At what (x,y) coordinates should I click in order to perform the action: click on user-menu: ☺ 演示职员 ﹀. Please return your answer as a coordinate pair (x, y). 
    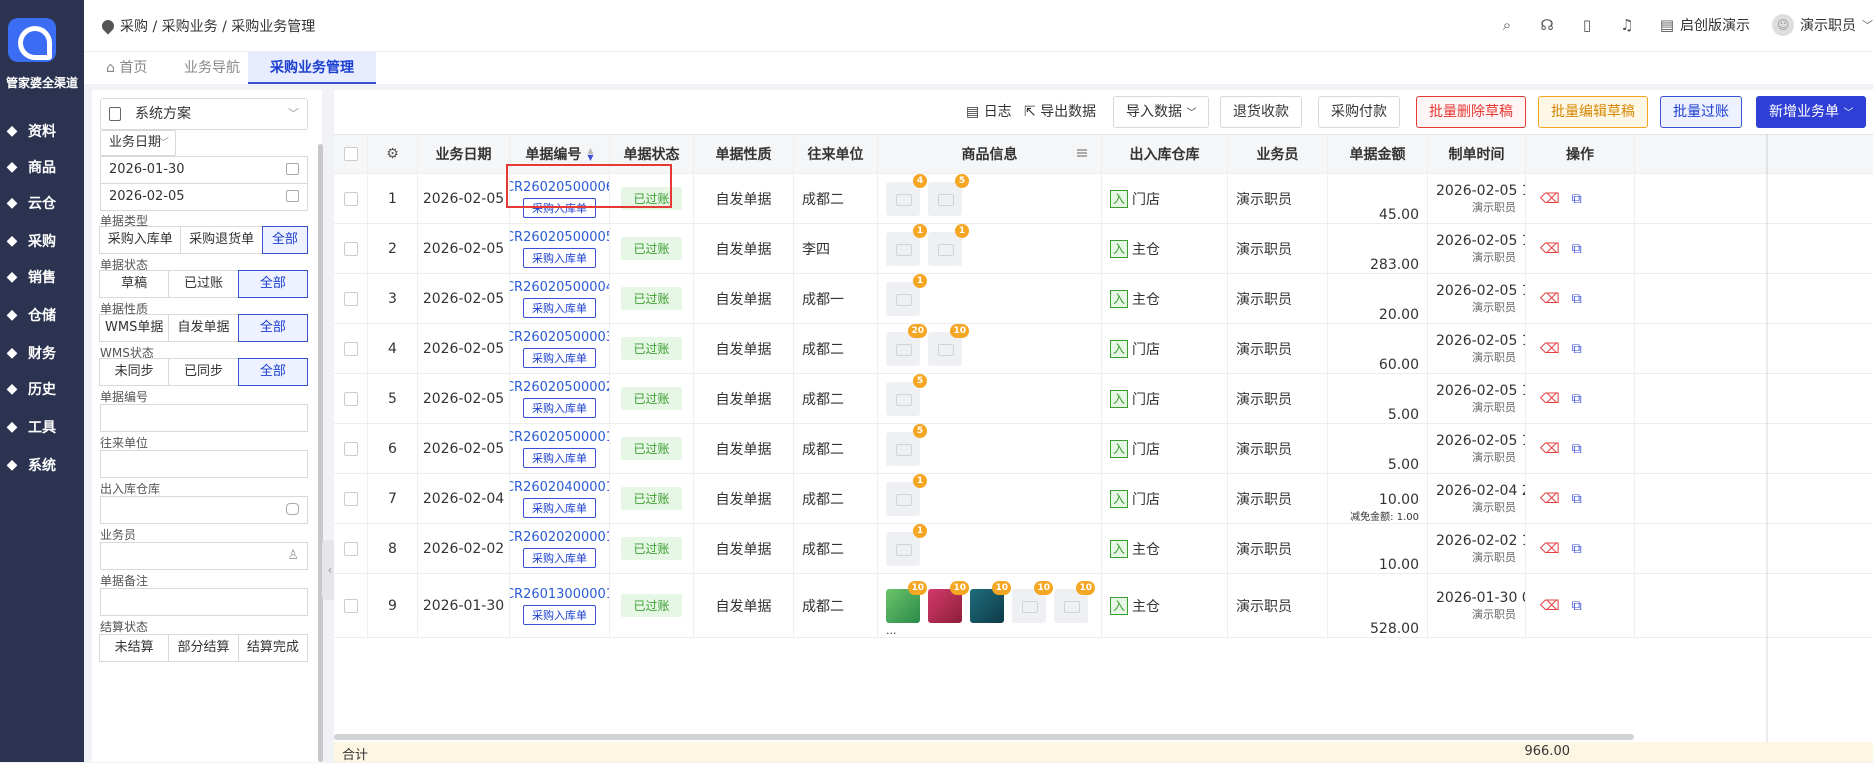
    Looking at the image, I should click on (1822, 25).